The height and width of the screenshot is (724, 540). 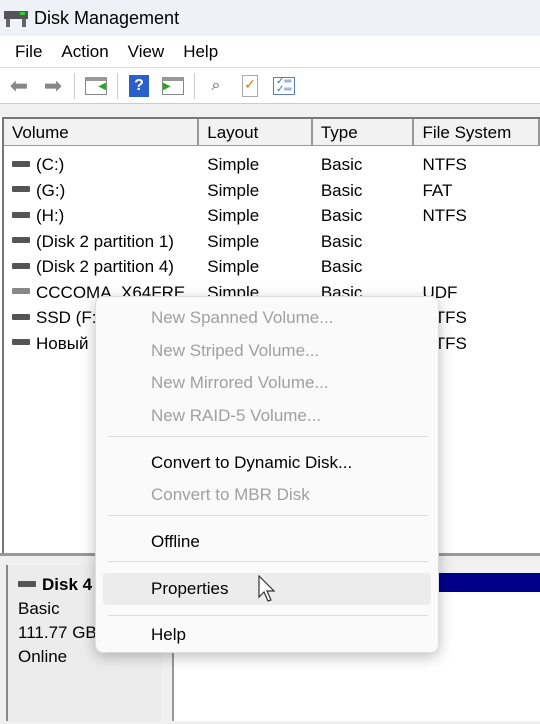 What do you see at coordinates (270, 52) in the screenshot?
I see `menu-bar: File Action View Help` at bounding box center [270, 52].